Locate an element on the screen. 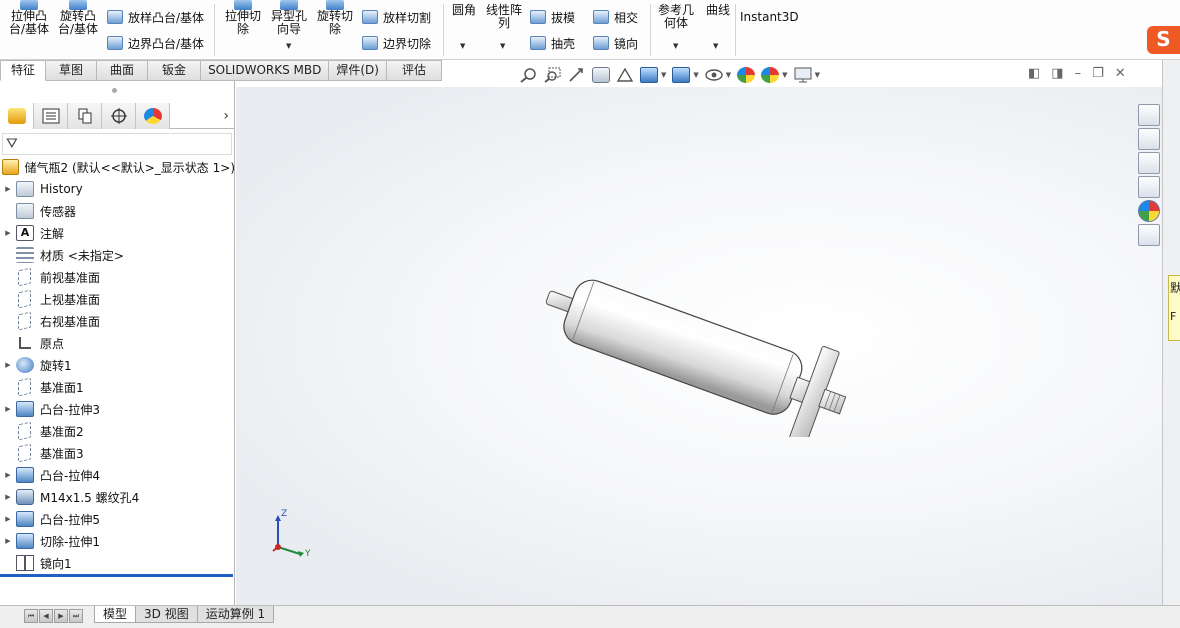  task-pane-strip is located at coordinates (1171, 344).